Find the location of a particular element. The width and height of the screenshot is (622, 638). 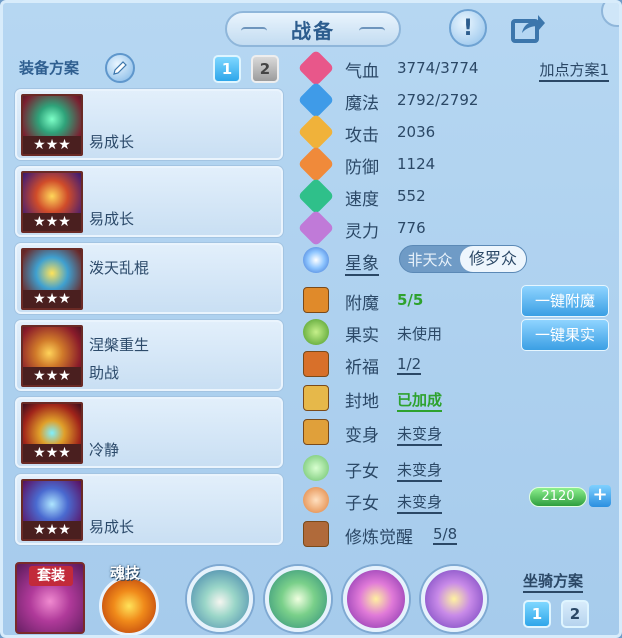

extra-value: 已加成 is located at coordinates (420, 400).